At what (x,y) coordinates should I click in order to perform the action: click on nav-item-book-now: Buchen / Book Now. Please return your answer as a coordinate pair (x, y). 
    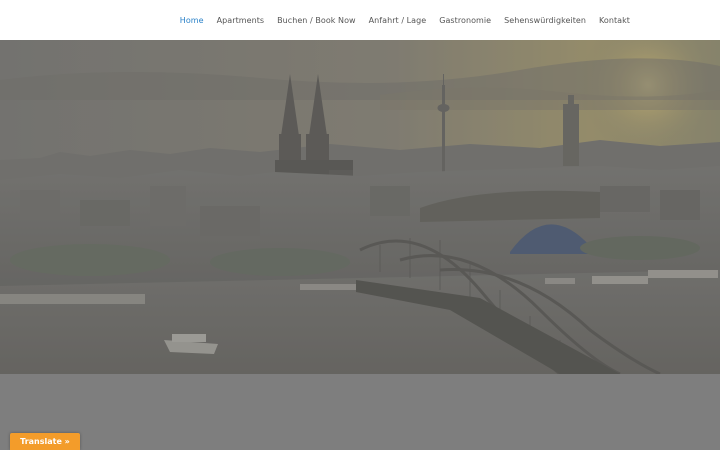
    Looking at the image, I should click on (316, 20).